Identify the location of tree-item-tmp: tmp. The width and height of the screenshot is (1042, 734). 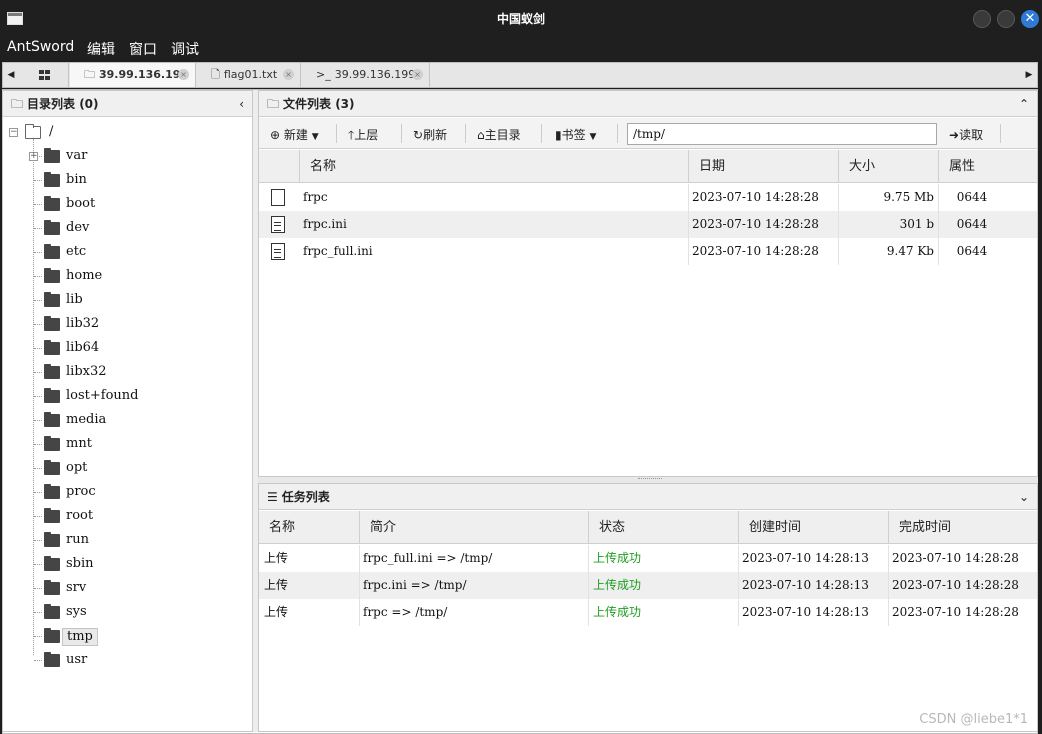
(125, 636).